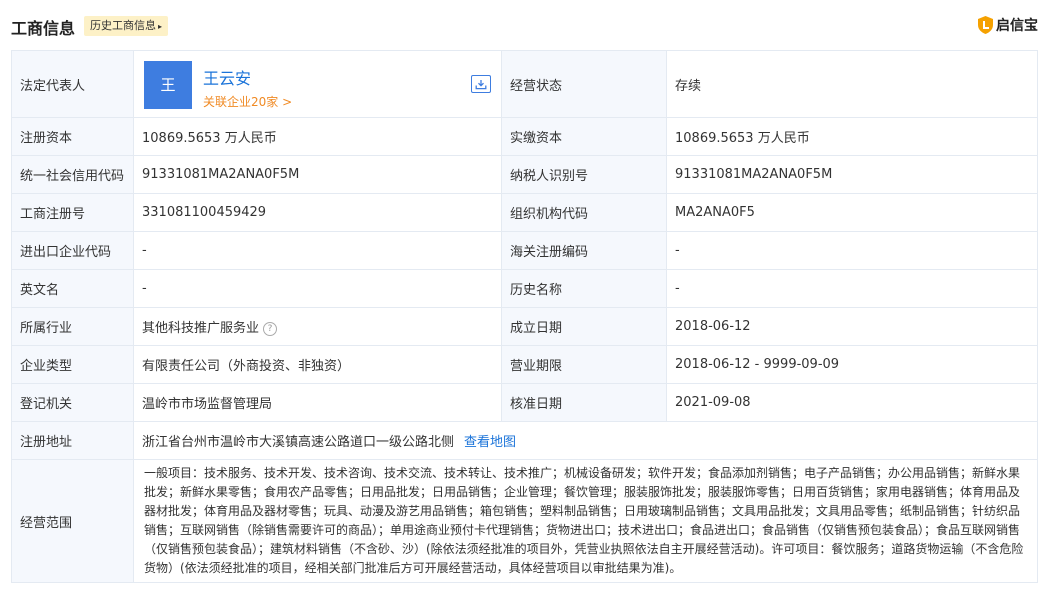 Image resolution: width=1062 pixels, height=601 pixels. I want to click on field-label: 工商注册号, so click(72, 212).